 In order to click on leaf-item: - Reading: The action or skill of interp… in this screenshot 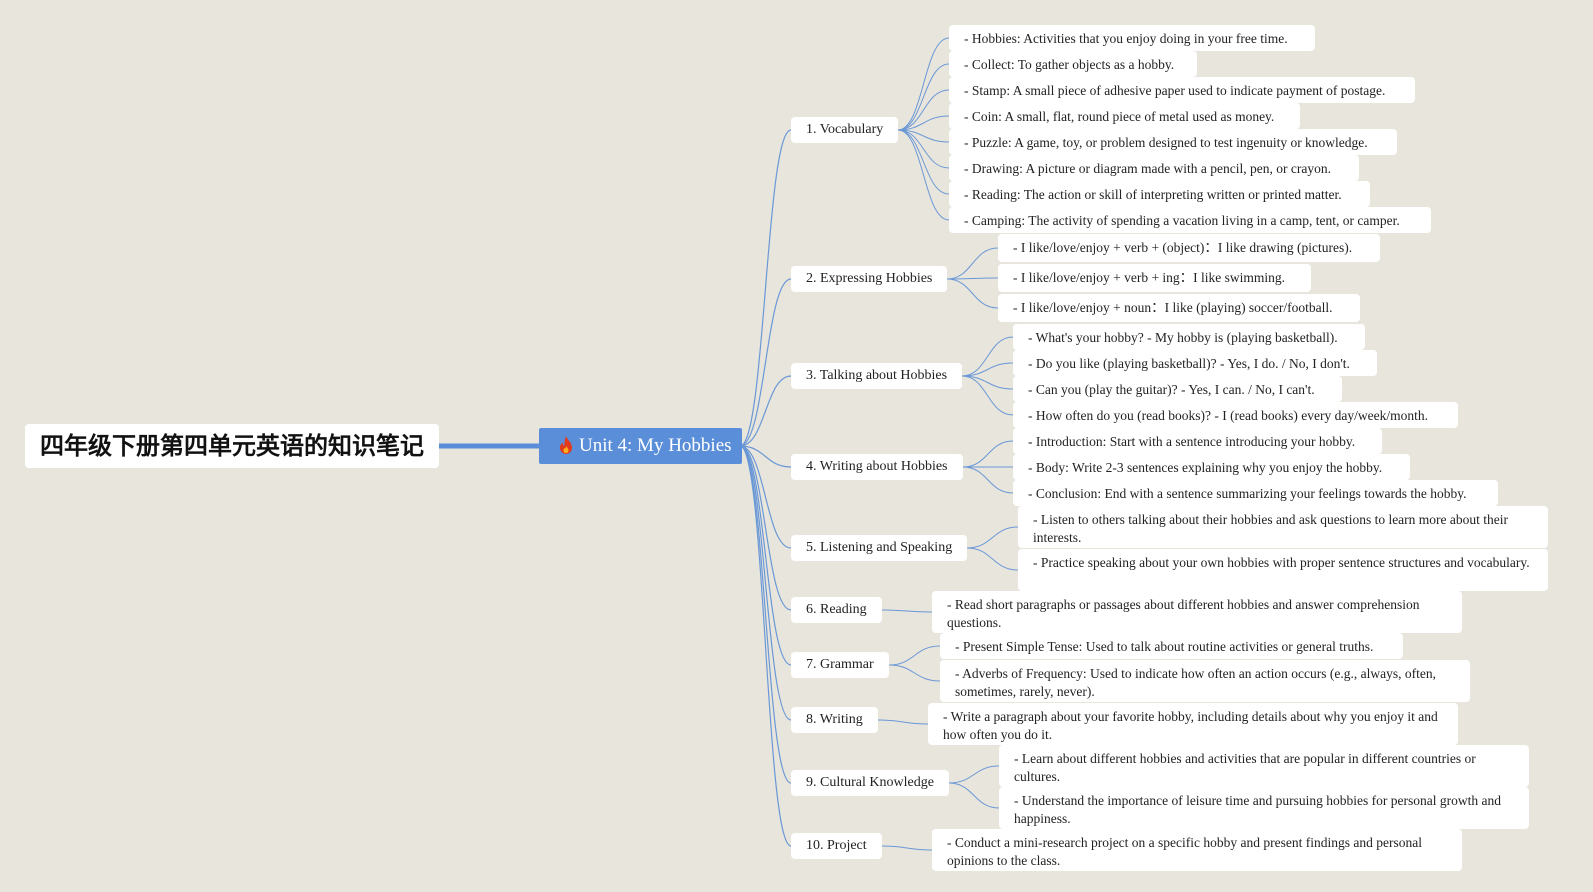, I will do `click(1159, 194)`.